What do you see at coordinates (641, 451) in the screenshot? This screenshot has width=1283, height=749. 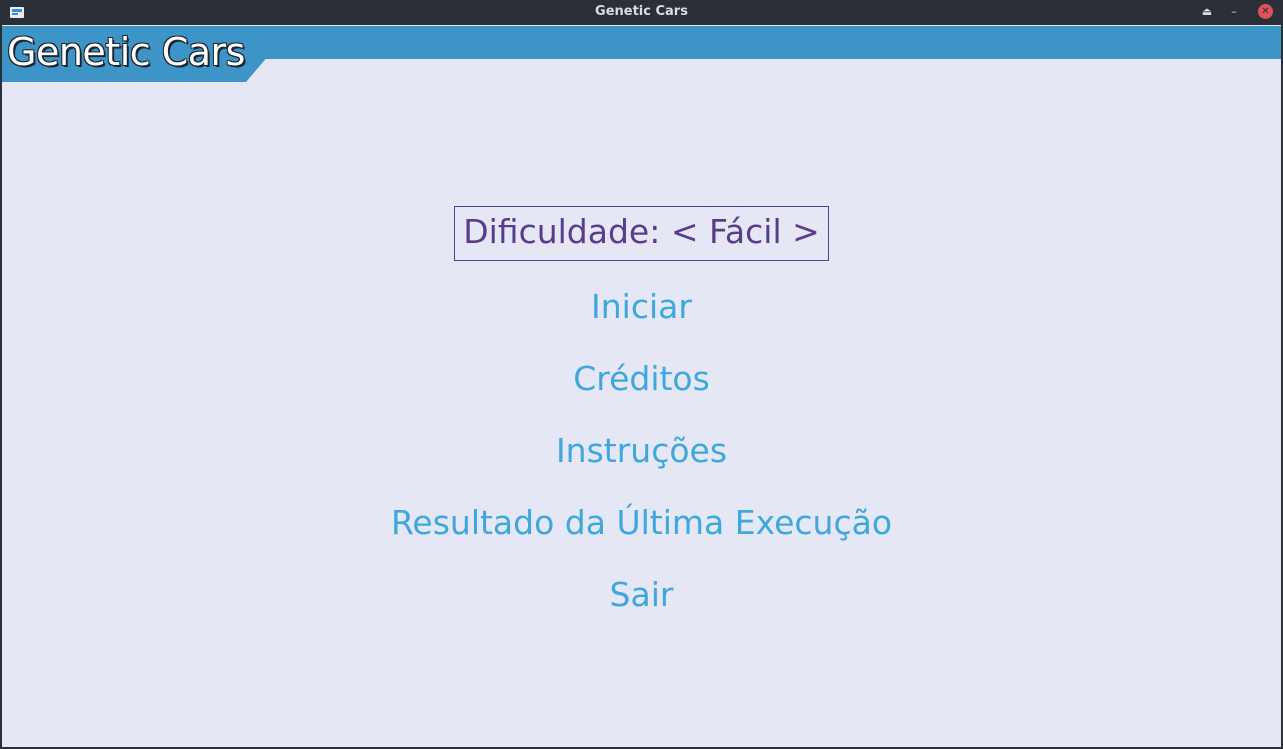 I see `menu-item-instructions: Instruções` at bounding box center [641, 451].